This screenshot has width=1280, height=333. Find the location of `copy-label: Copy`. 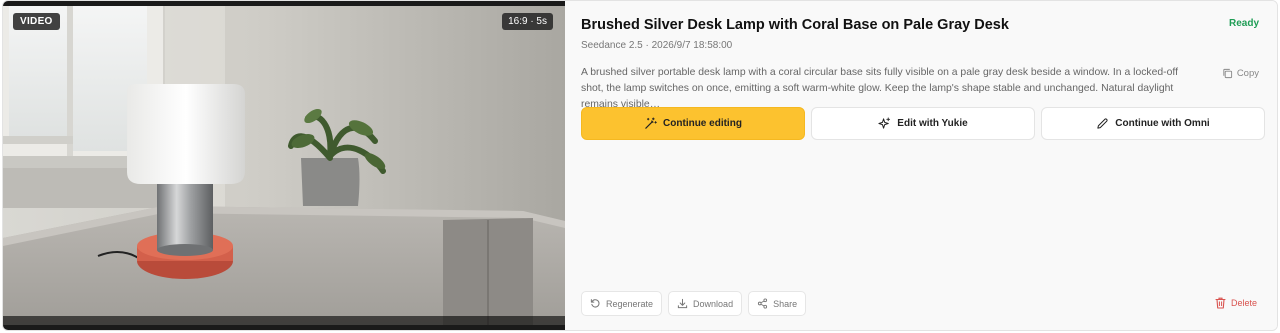

copy-label: Copy is located at coordinates (1247, 73).